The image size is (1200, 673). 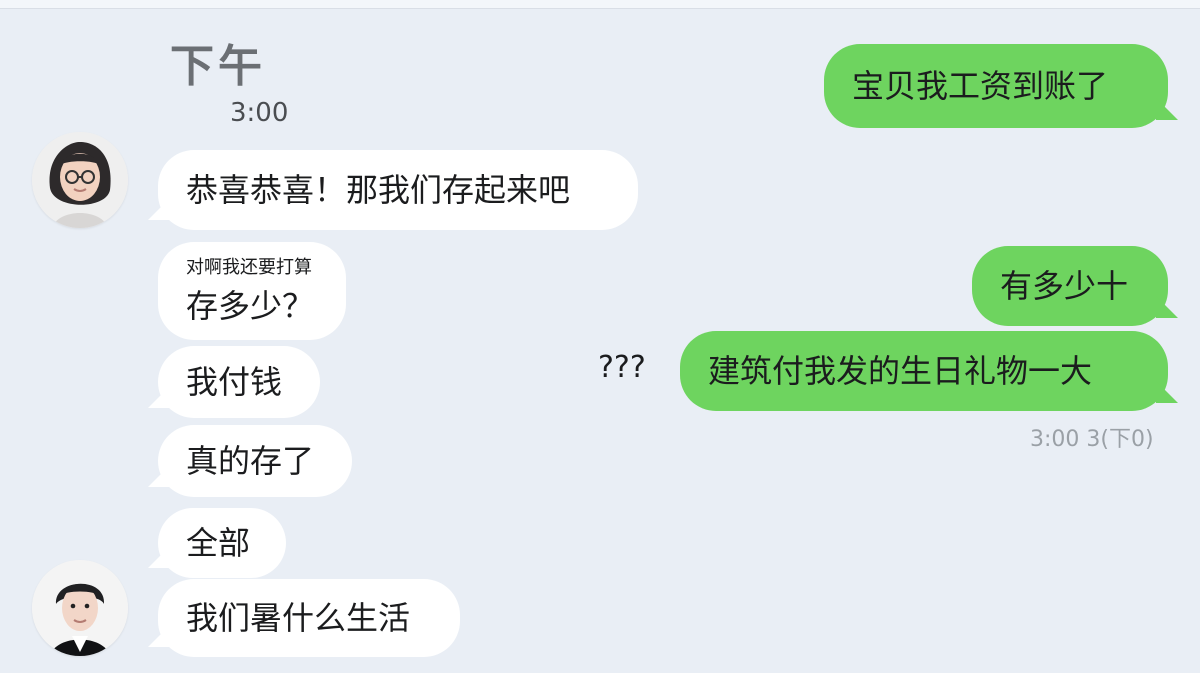 What do you see at coordinates (622, 367) in the screenshot?
I see `side-question-mark: ???` at bounding box center [622, 367].